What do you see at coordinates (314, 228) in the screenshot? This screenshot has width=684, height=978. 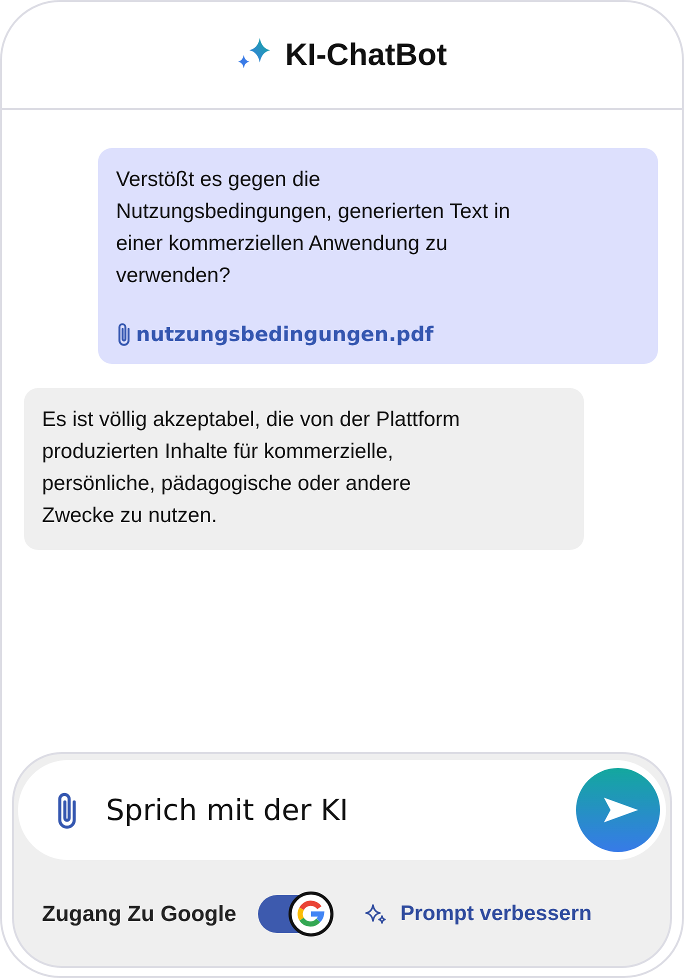 I see `message-text: Verstößt es gegen die Nutzungsbedingungen, generierten Text in einer kommerziellen Anwendung zu verwenden?` at bounding box center [314, 228].